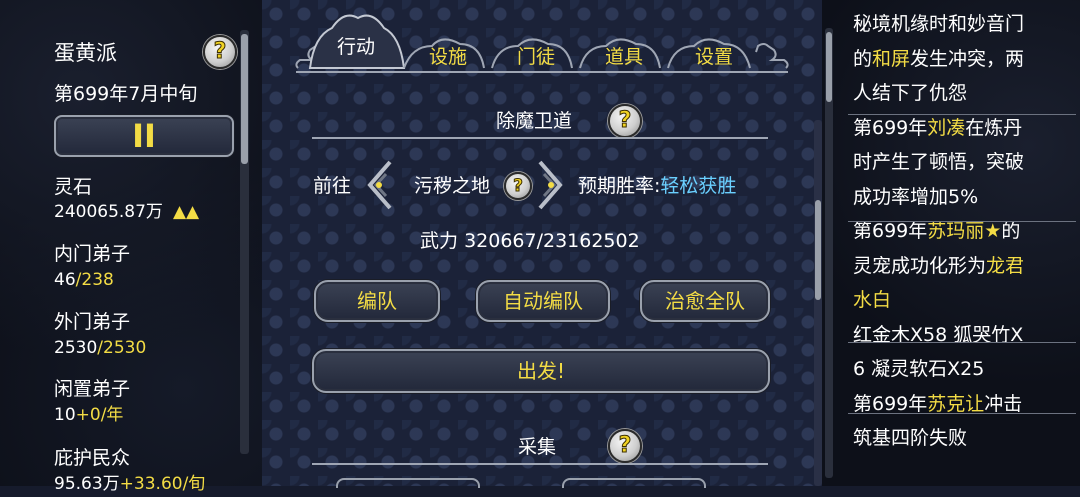  What do you see at coordinates (92, 322) in the screenshot?
I see `outer-disciples-label: 外门弟子` at bounding box center [92, 322].